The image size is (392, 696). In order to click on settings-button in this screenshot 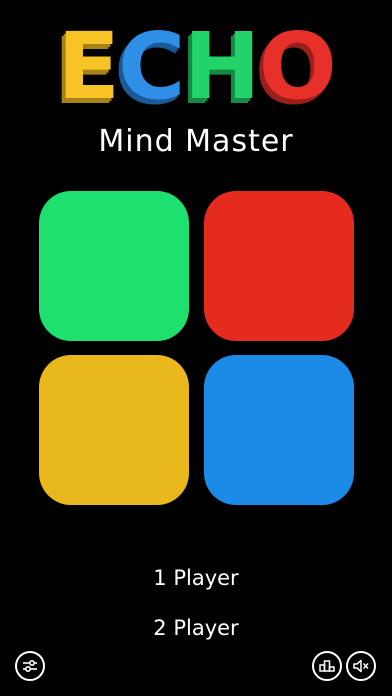, I will do `click(30, 666)`.